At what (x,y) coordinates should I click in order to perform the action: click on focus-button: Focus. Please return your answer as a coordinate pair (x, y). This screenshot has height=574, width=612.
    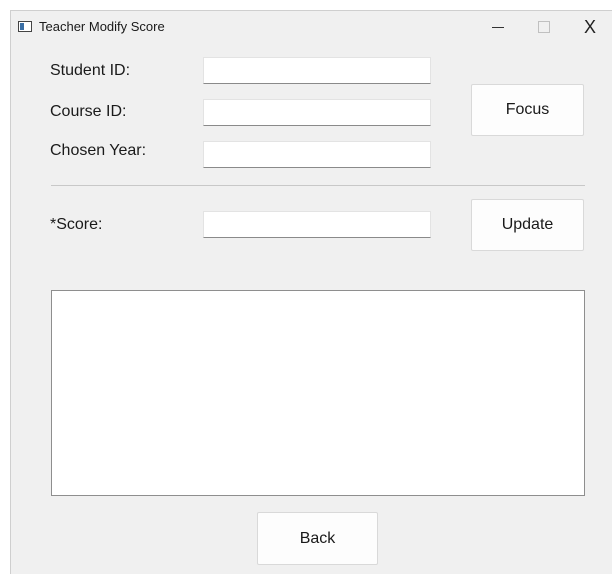
    Looking at the image, I should click on (527, 110).